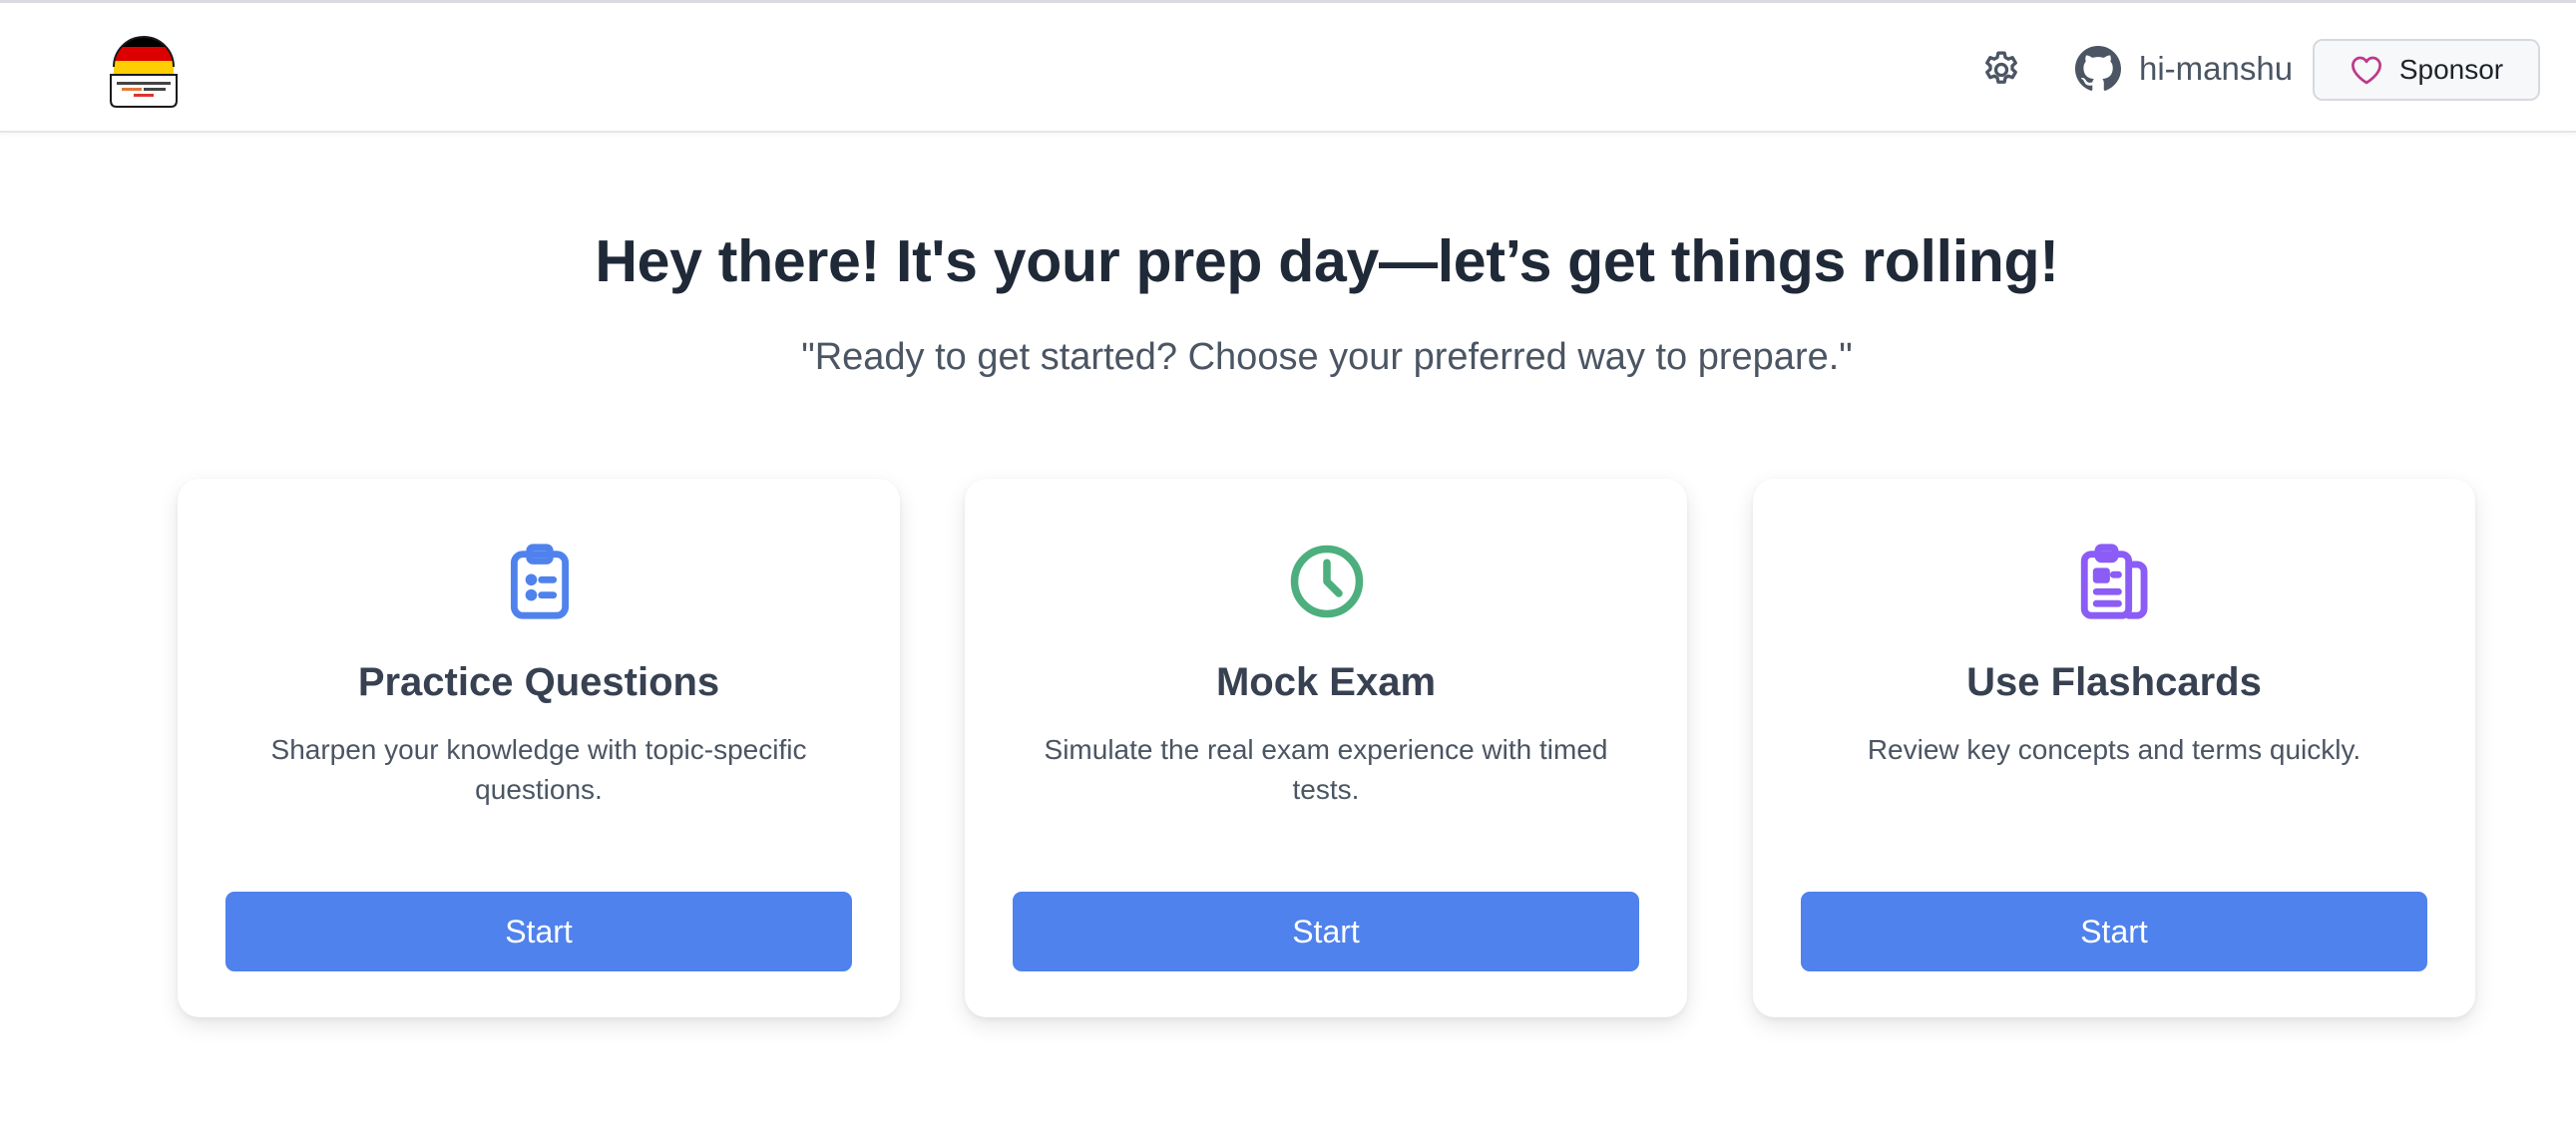 This screenshot has width=2576, height=1137. I want to click on gear-icon, so click(2001, 67).